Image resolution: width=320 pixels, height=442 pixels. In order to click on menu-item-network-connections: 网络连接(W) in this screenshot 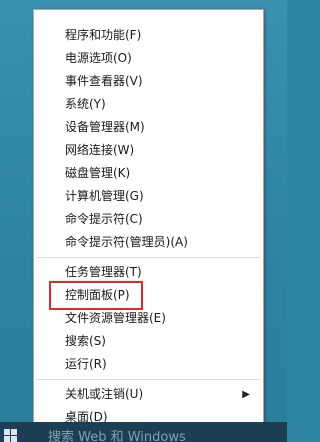, I will do `click(148, 150)`.